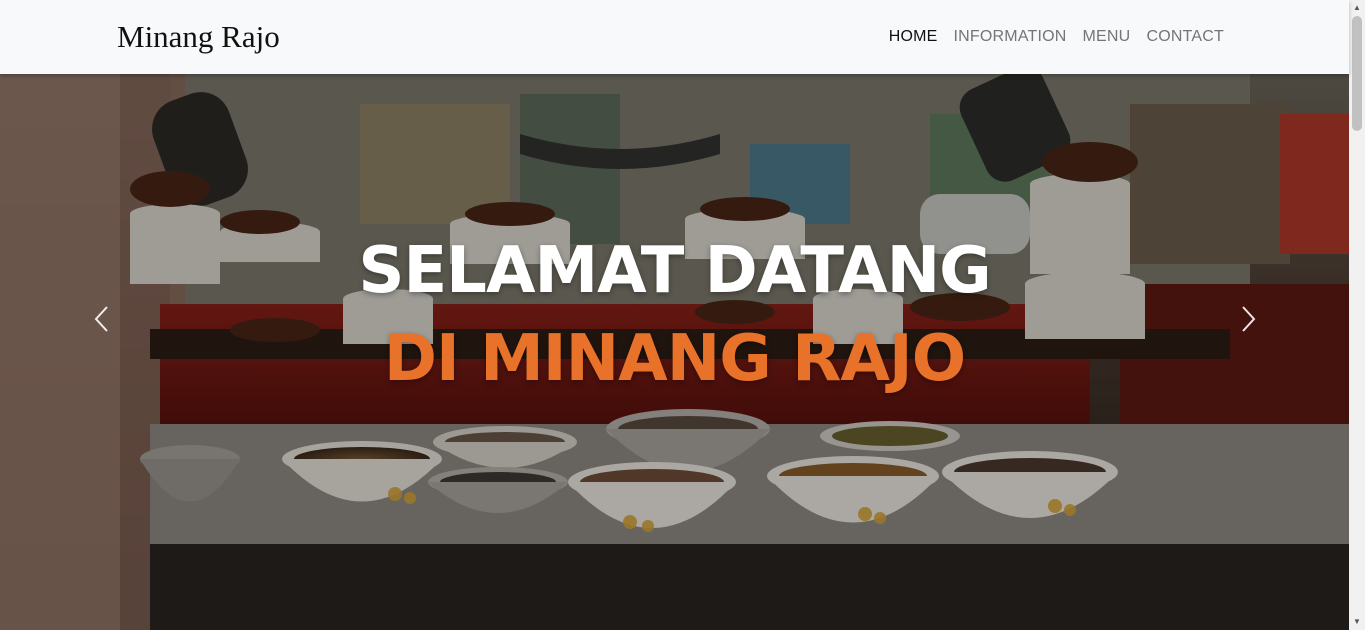  I want to click on carousel-next-button, so click(1248, 318).